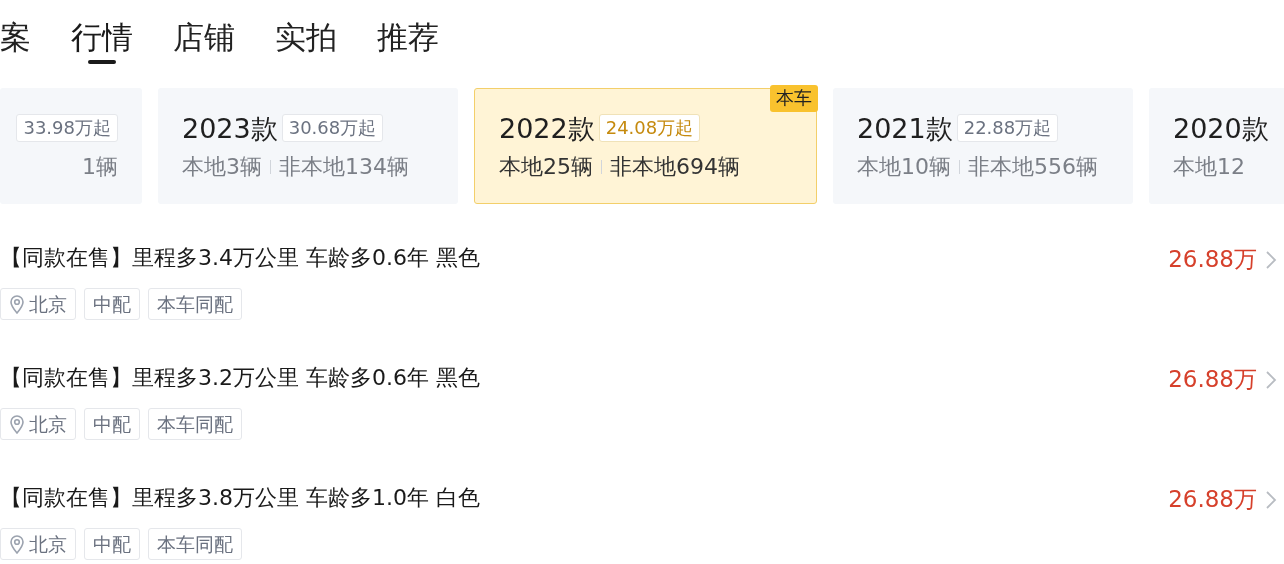  What do you see at coordinates (408, 47) in the screenshot?
I see `tab: 推荐` at bounding box center [408, 47].